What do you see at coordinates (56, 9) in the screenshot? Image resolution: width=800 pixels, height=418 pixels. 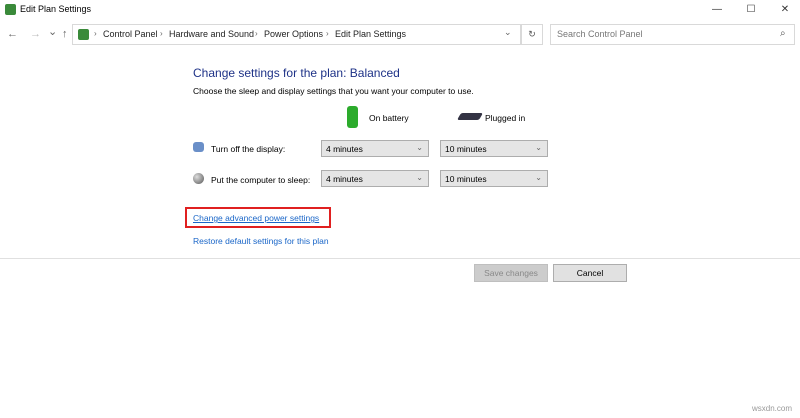 I see `window-title: Edit Plan Settings` at bounding box center [56, 9].